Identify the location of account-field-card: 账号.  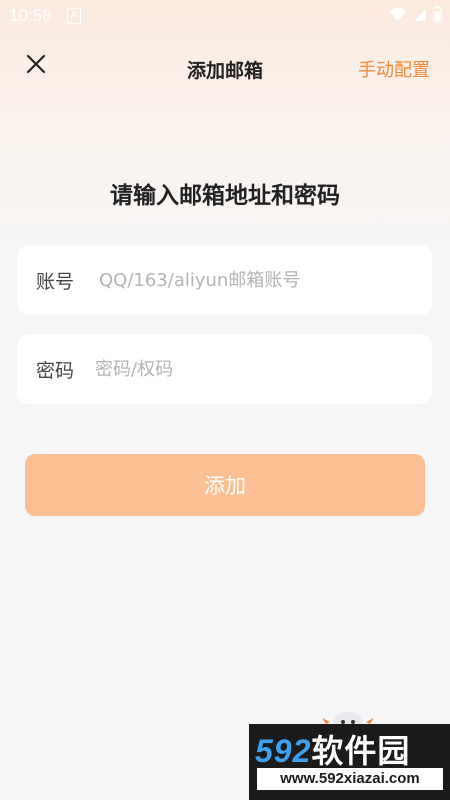
(224, 280).